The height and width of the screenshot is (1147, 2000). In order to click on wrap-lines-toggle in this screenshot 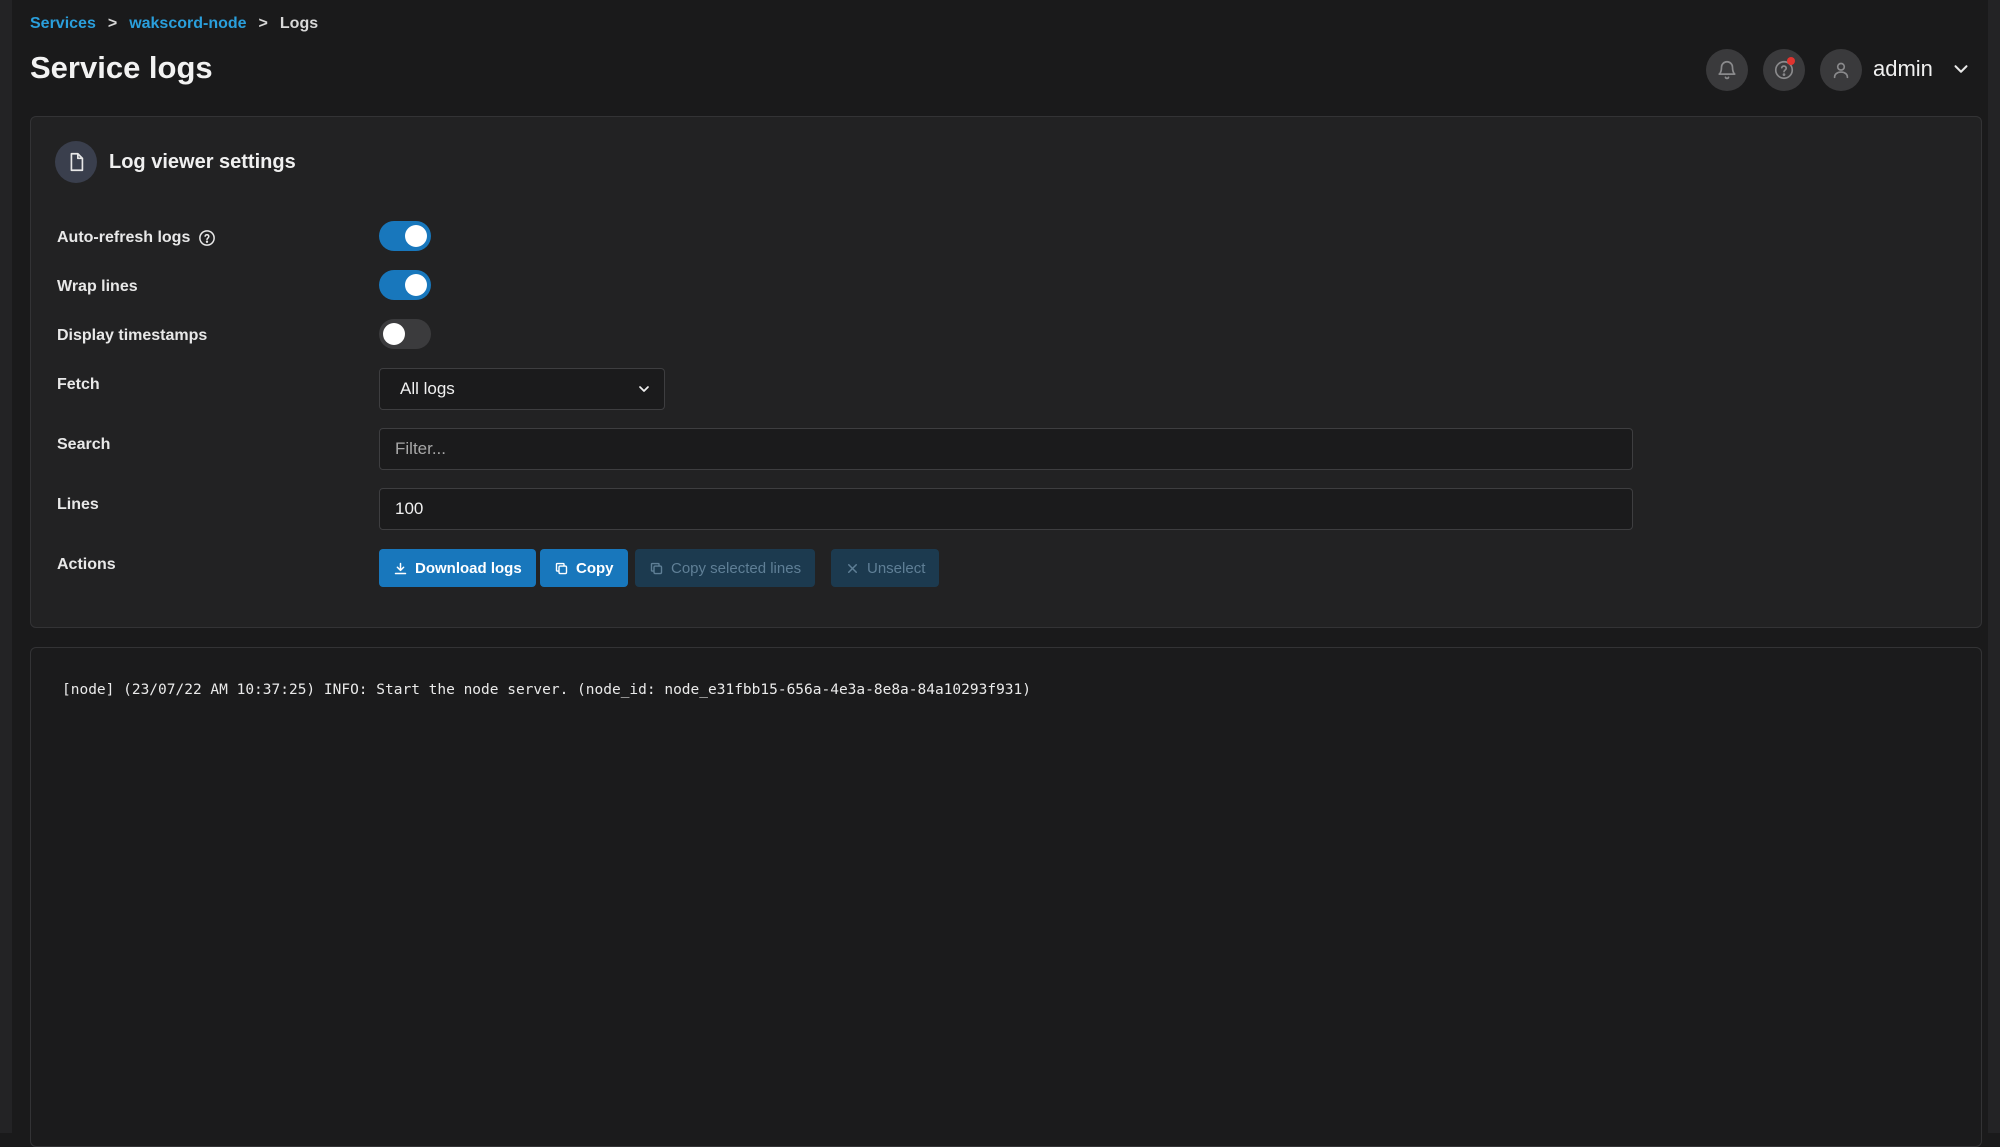, I will do `click(405, 285)`.